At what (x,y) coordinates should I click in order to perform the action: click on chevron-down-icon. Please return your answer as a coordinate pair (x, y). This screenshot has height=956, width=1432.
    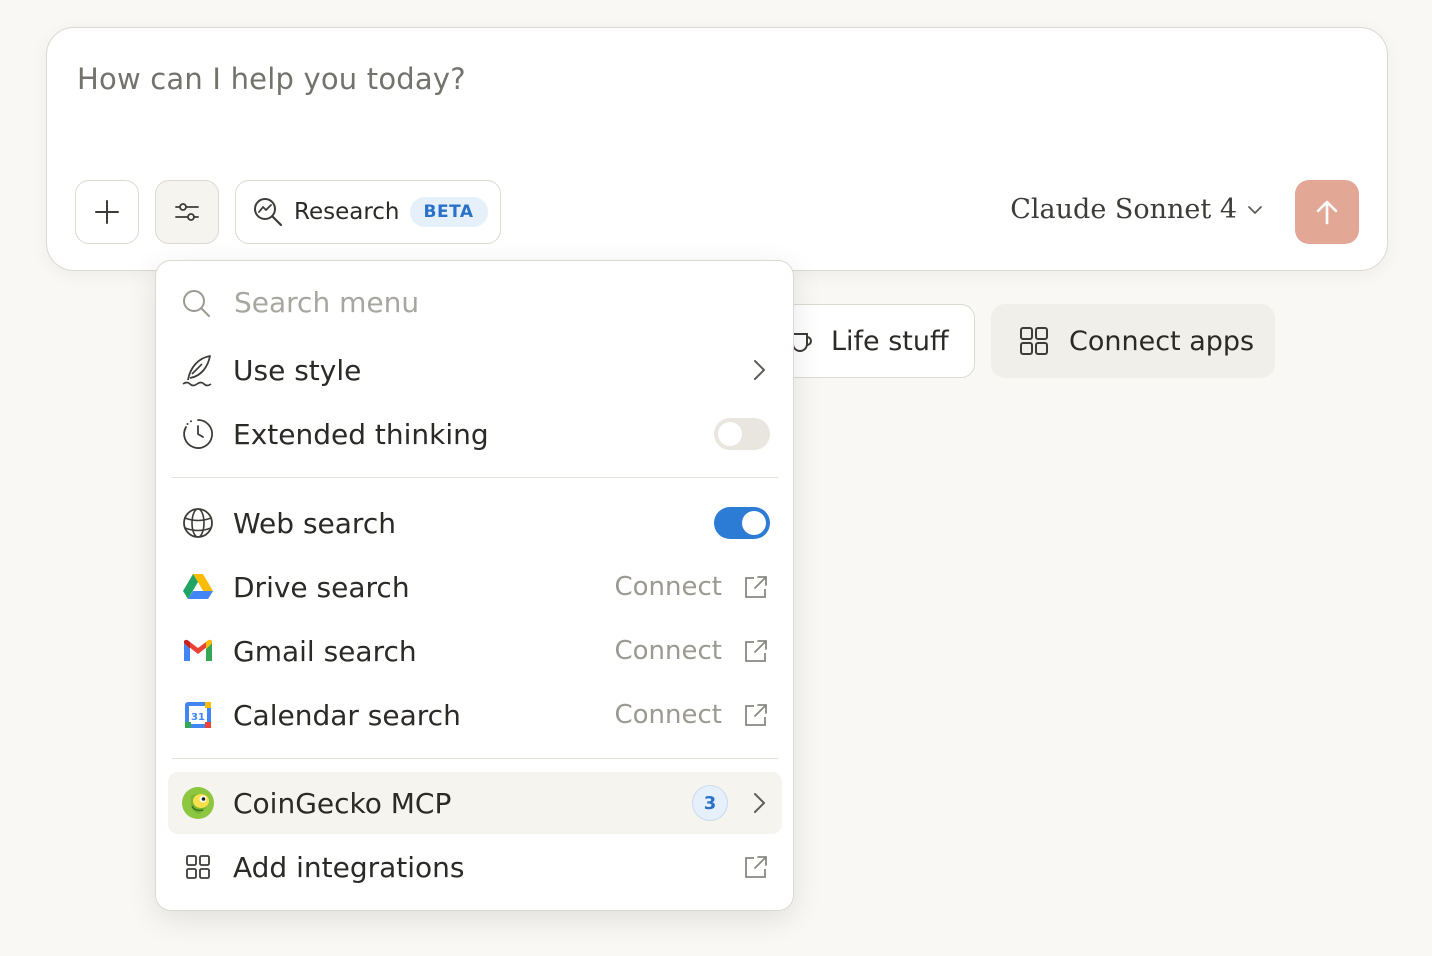
    Looking at the image, I should click on (1255, 209).